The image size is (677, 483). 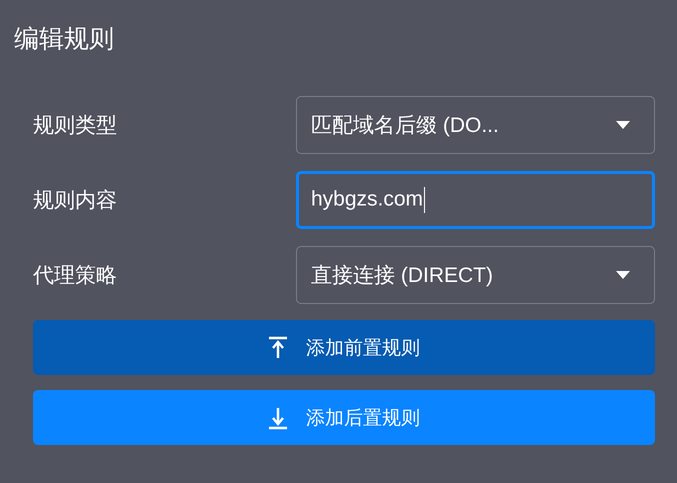 I want to click on field-label: 规则类型, so click(x=75, y=126).